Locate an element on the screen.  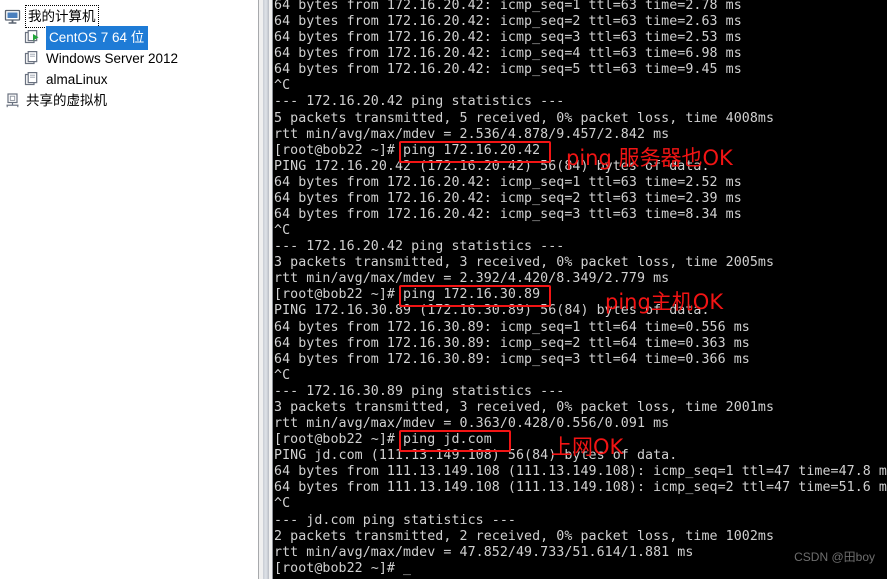
terminal-line: --- jd.com ping statistics --- is located at coordinates (395, 520).